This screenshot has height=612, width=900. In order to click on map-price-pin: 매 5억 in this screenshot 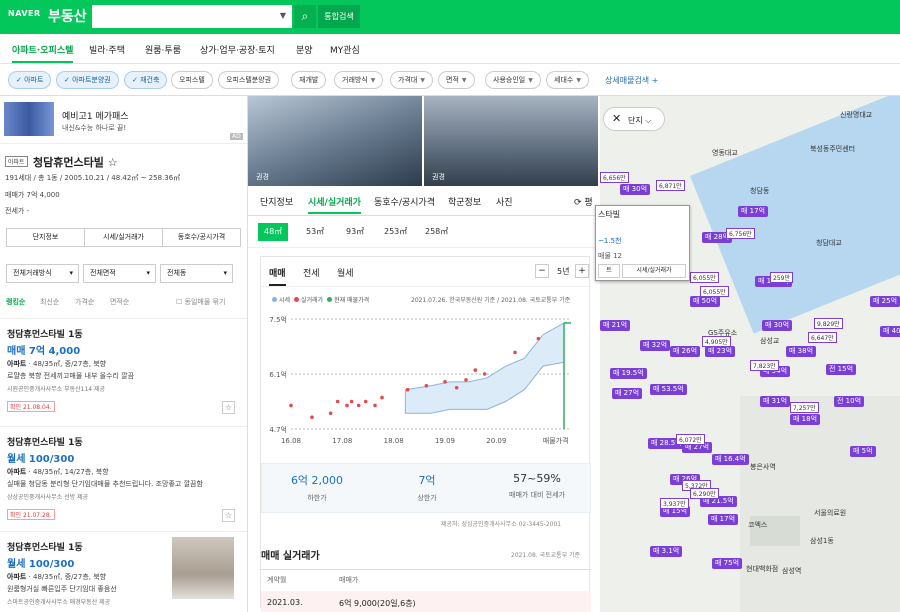, I will do `click(863, 451)`.